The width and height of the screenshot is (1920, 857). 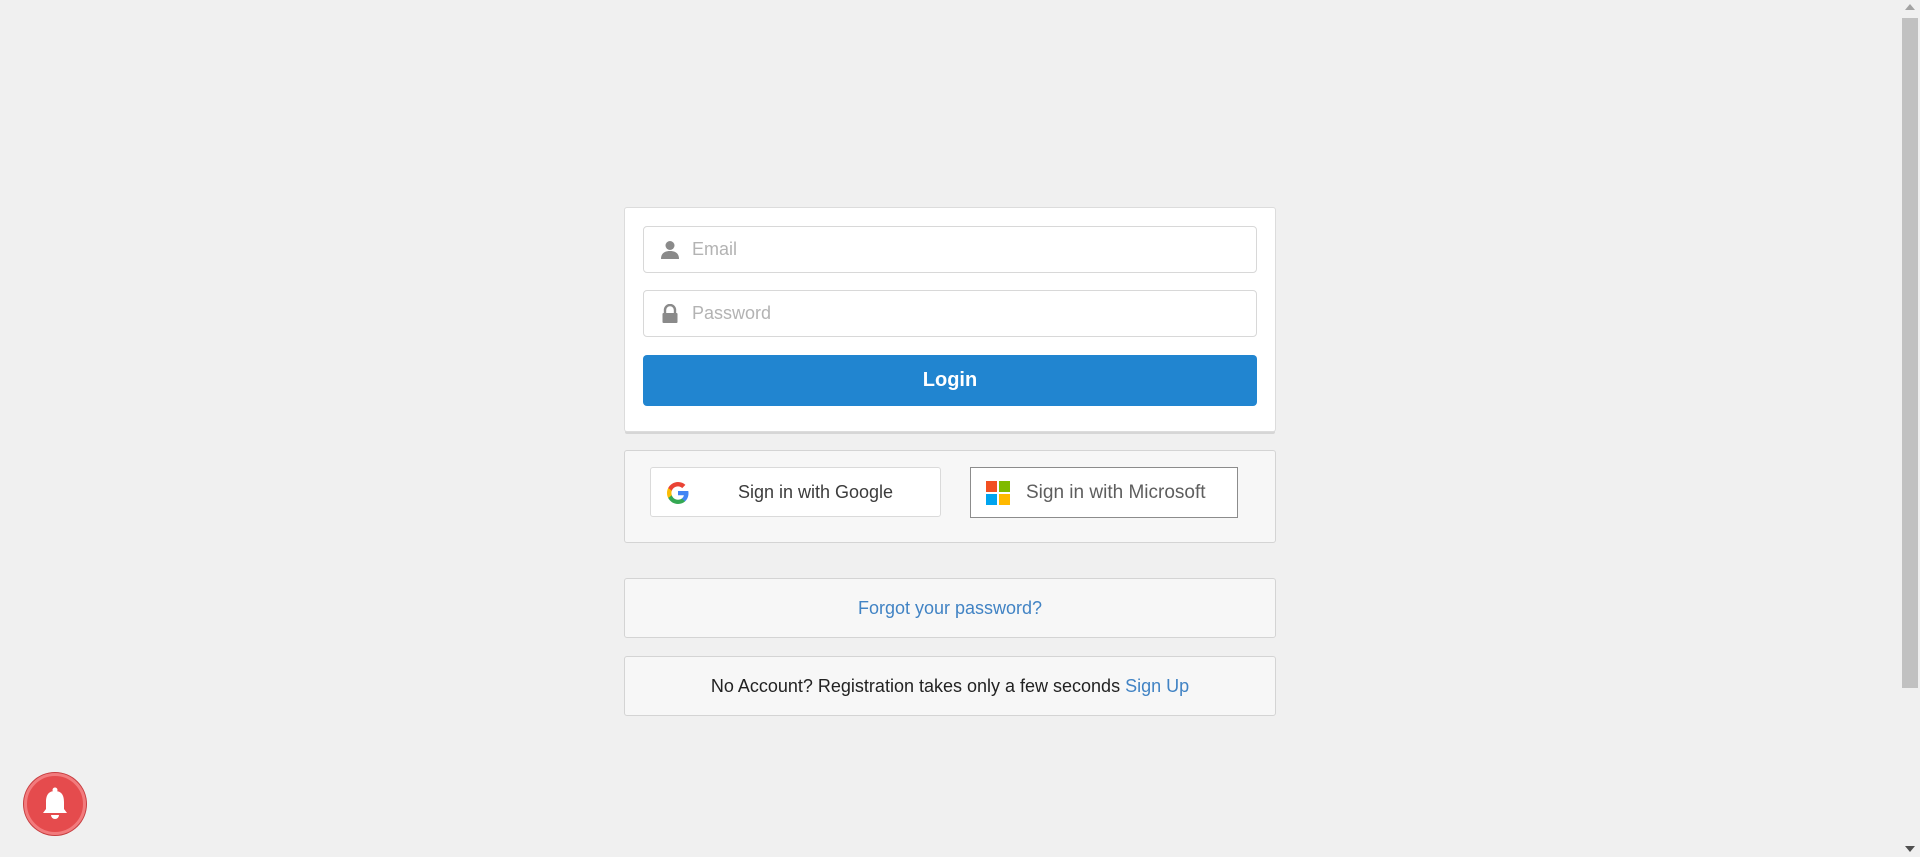 What do you see at coordinates (970, 249) in the screenshot?
I see `email-input` at bounding box center [970, 249].